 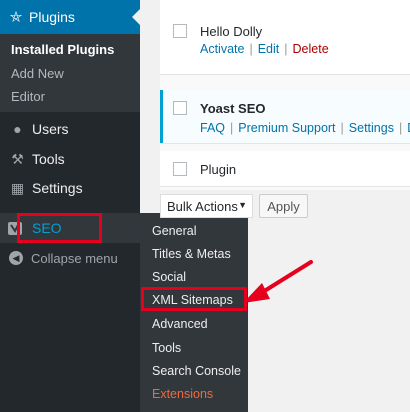 What do you see at coordinates (17, 187) in the screenshot?
I see `settings-icon: ▦` at bounding box center [17, 187].